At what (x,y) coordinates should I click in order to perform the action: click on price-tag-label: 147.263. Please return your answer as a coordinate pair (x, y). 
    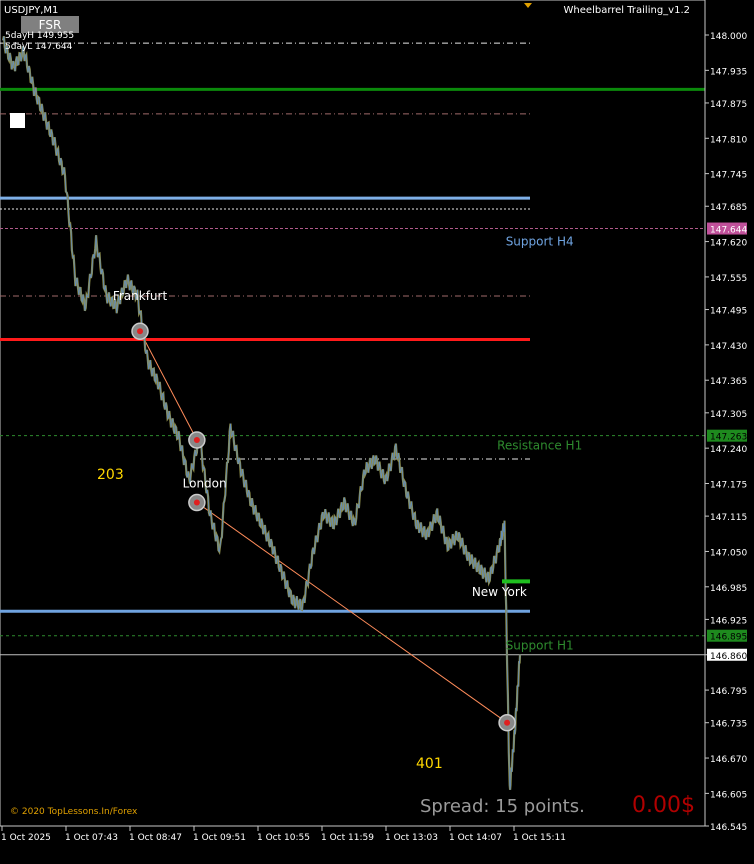
    Looking at the image, I should click on (728, 438).